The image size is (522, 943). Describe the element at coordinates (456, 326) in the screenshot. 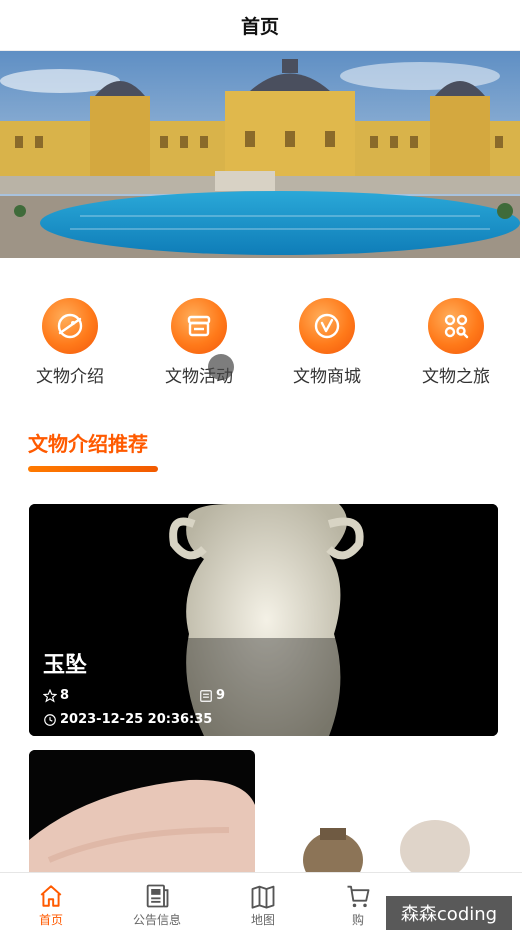

I see `apps-search-icon` at that location.